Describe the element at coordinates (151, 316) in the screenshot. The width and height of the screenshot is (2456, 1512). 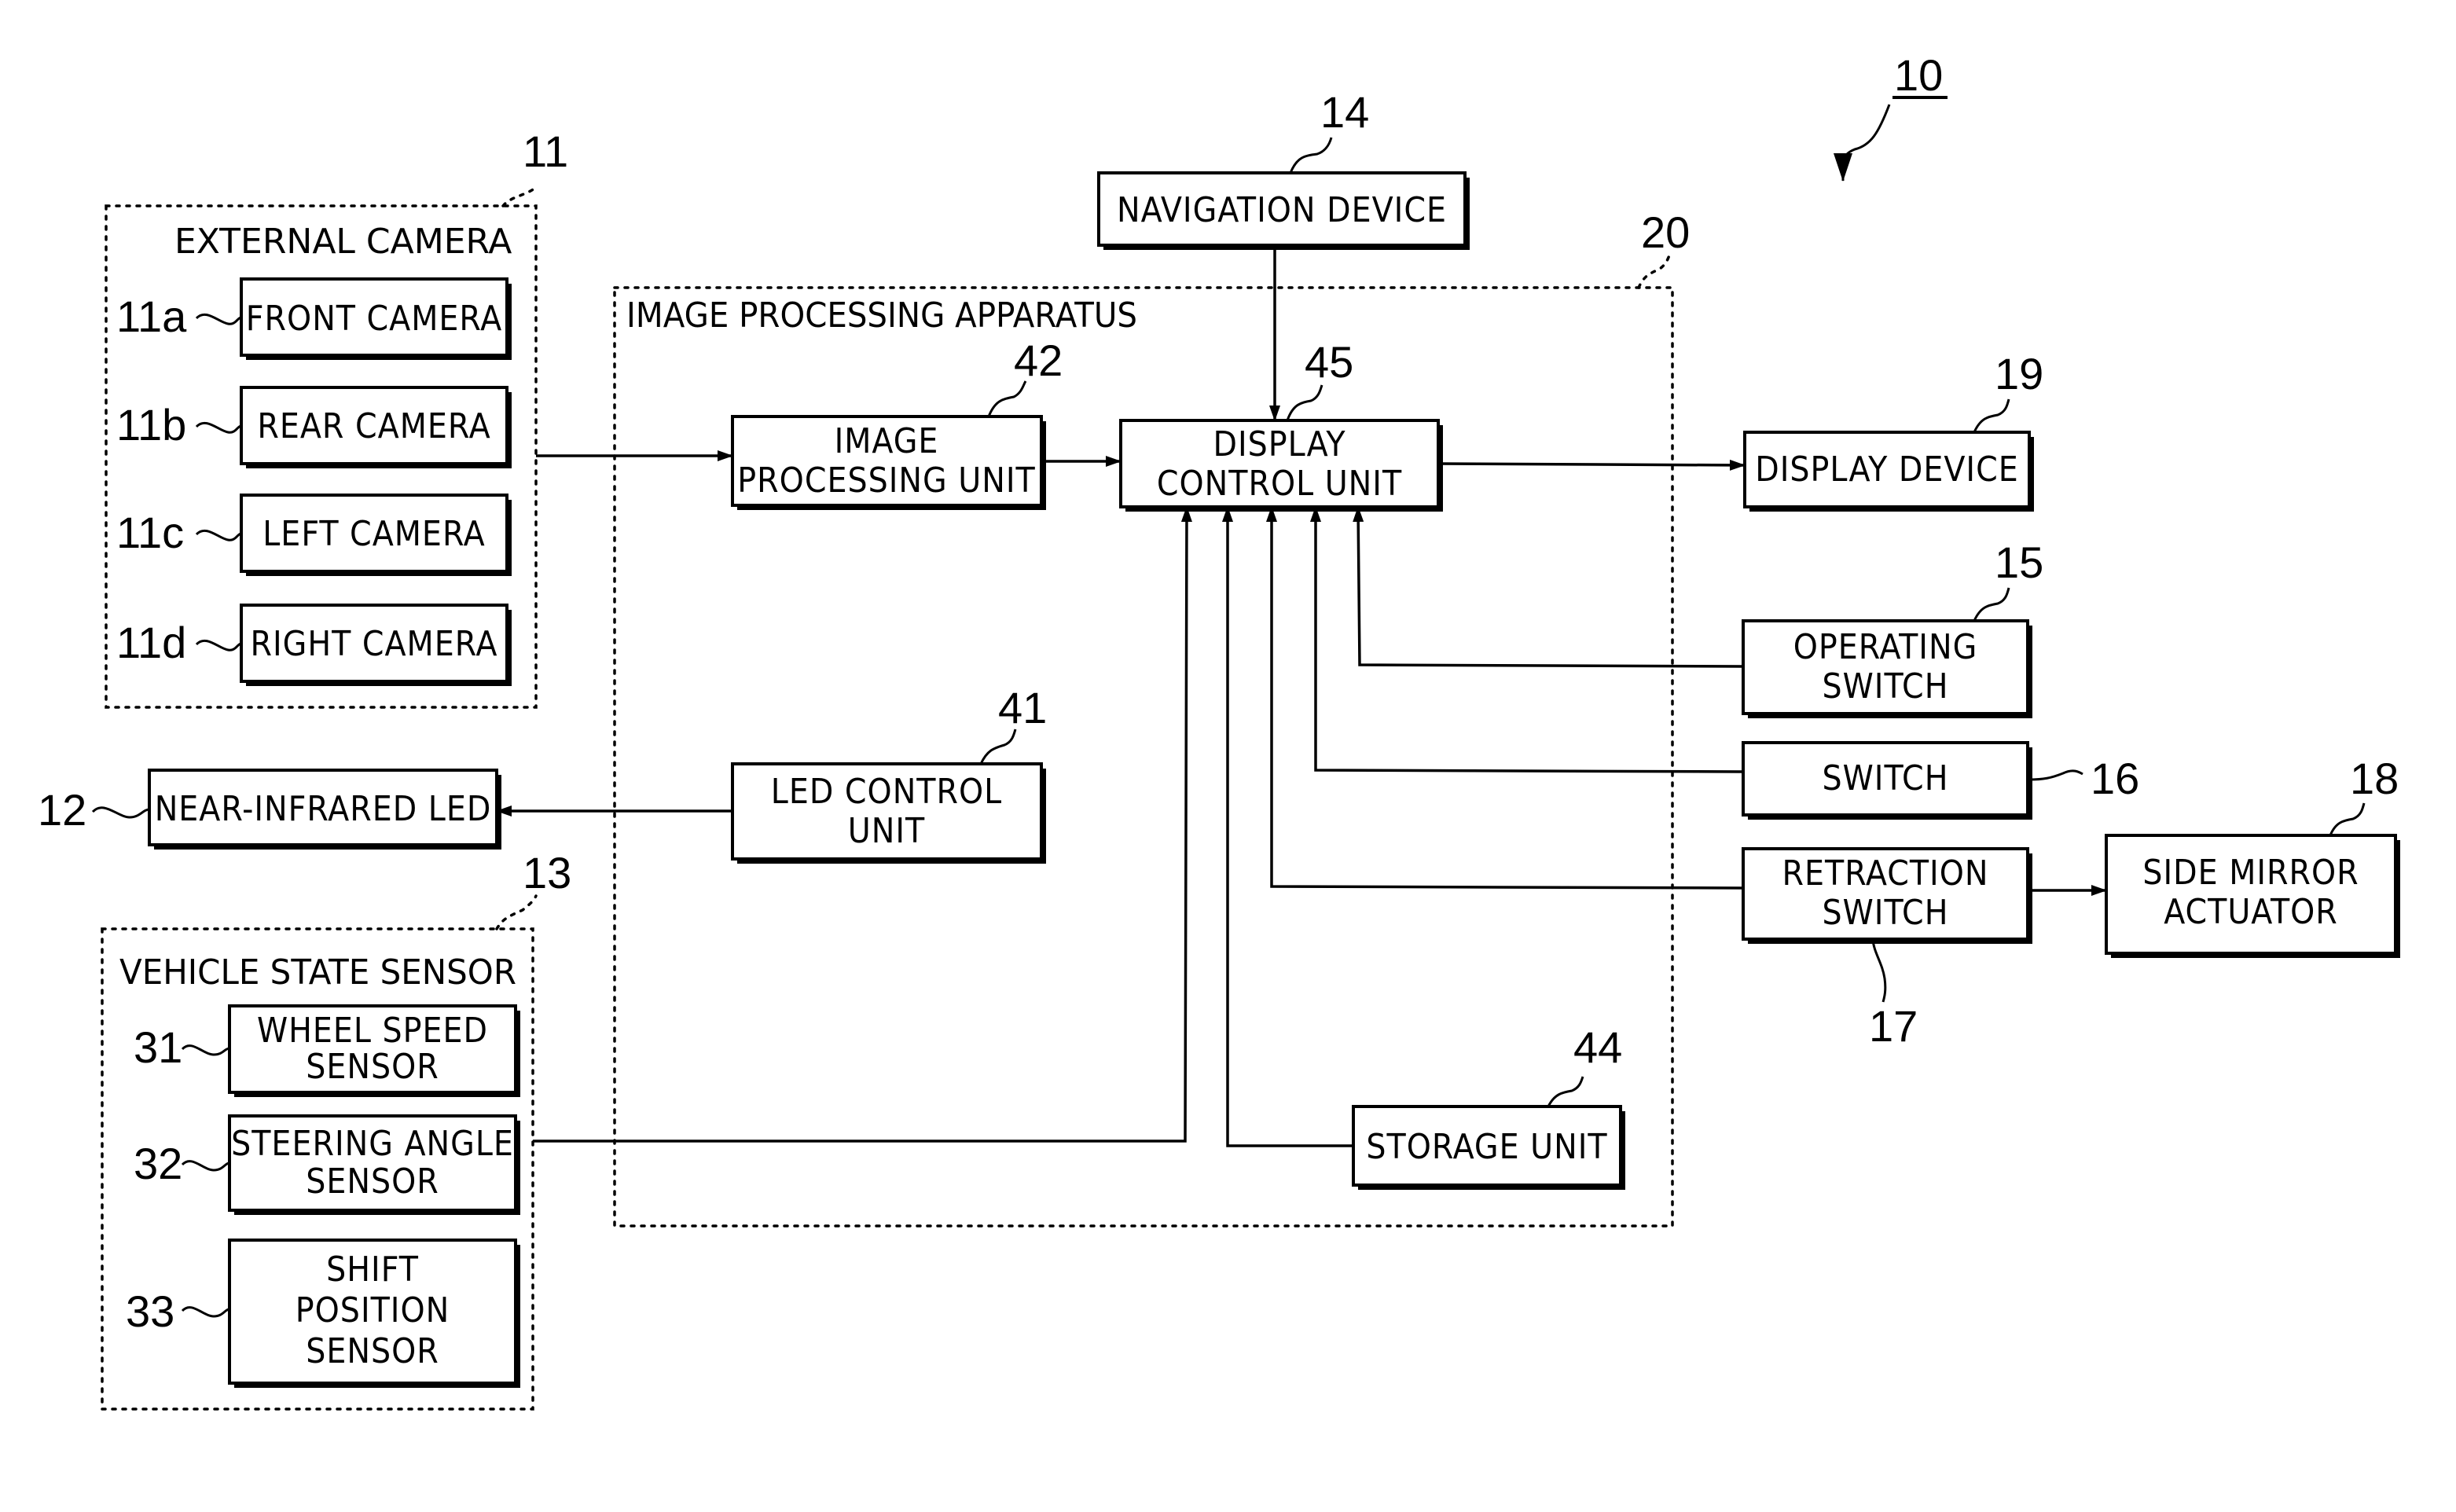
I see `front-camera-ref: 11a` at that location.